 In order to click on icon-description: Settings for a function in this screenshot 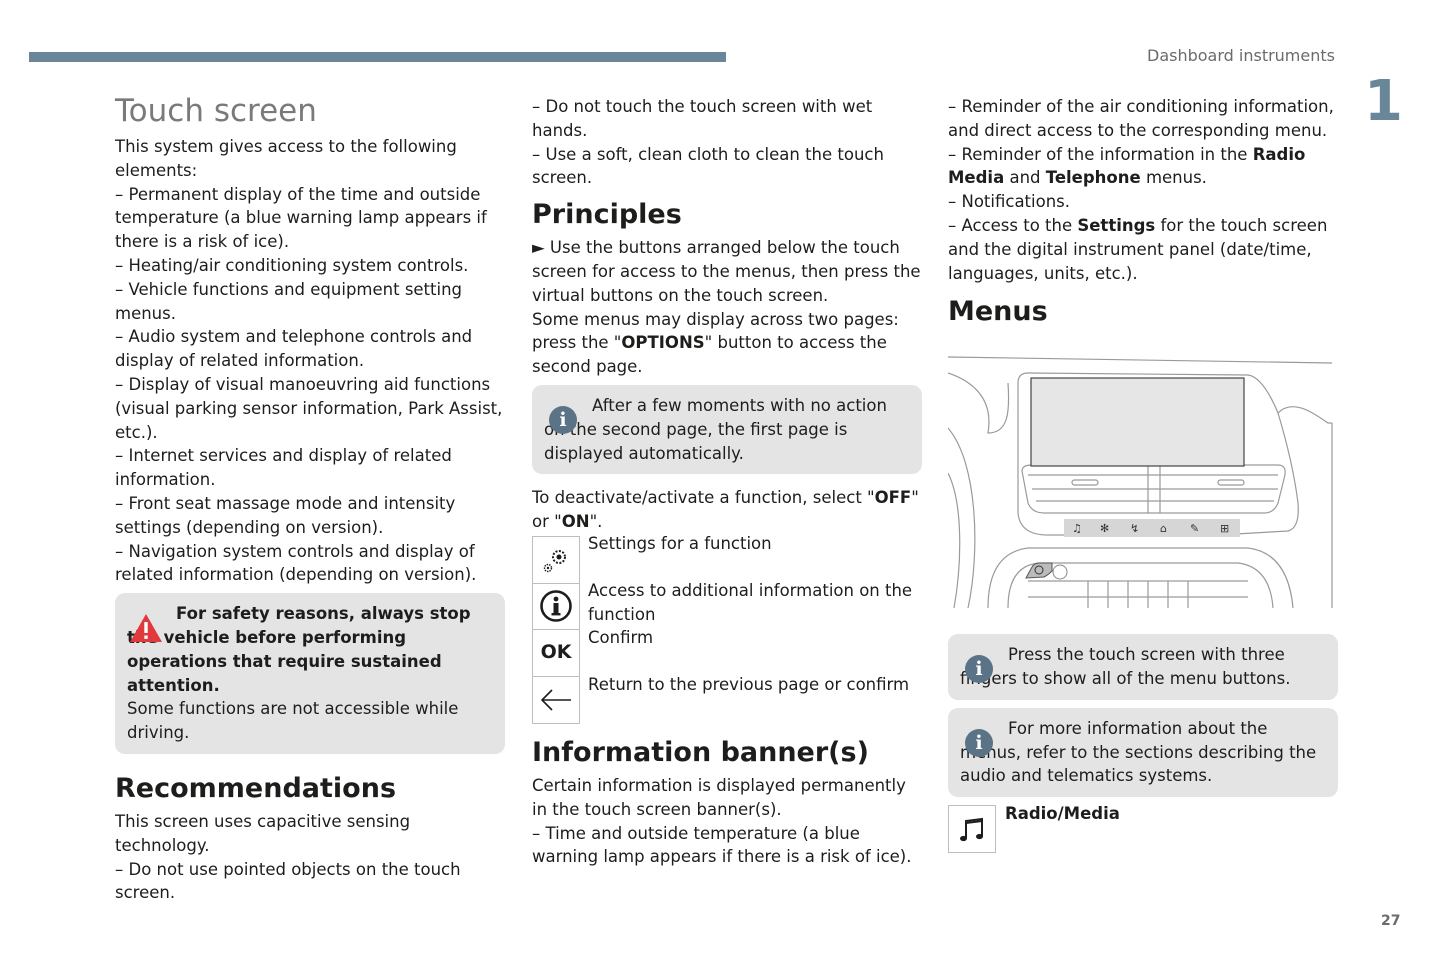, I will do `click(680, 543)`.